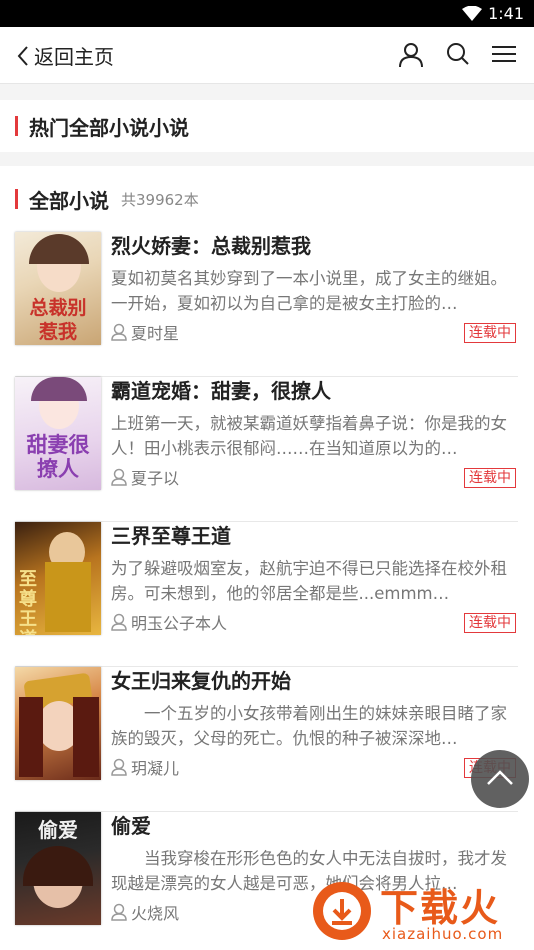 This screenshot has width=534, height=950. I want to click on back-button: 返回主页, so click(65, 55).